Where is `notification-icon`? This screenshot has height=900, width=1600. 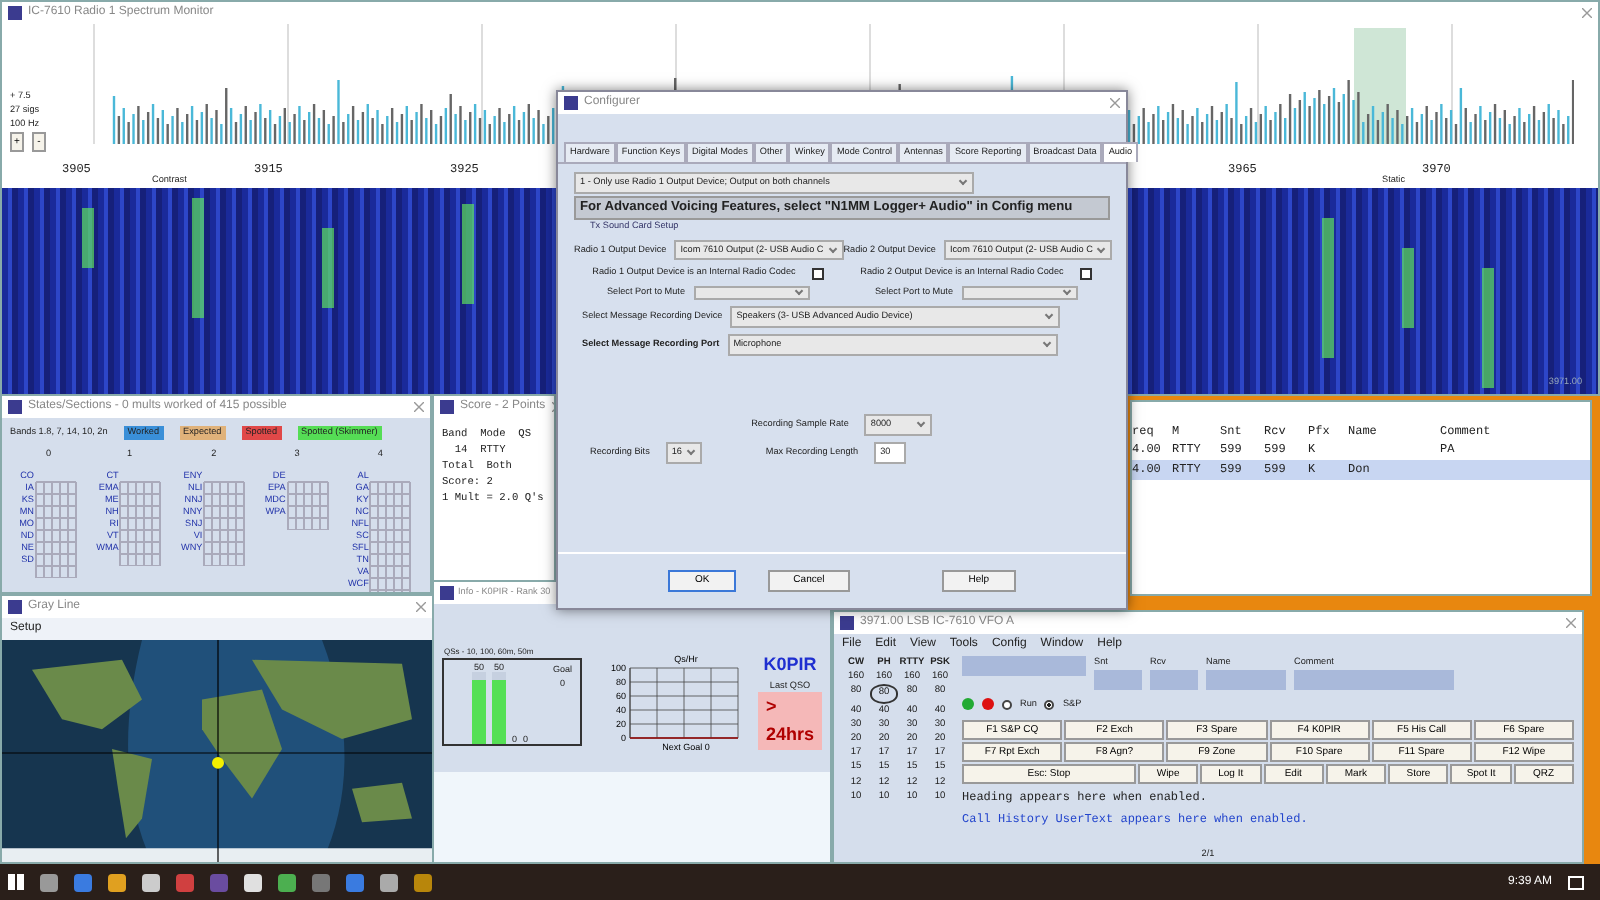
notification-icon is located at coordinates (1576, 882).